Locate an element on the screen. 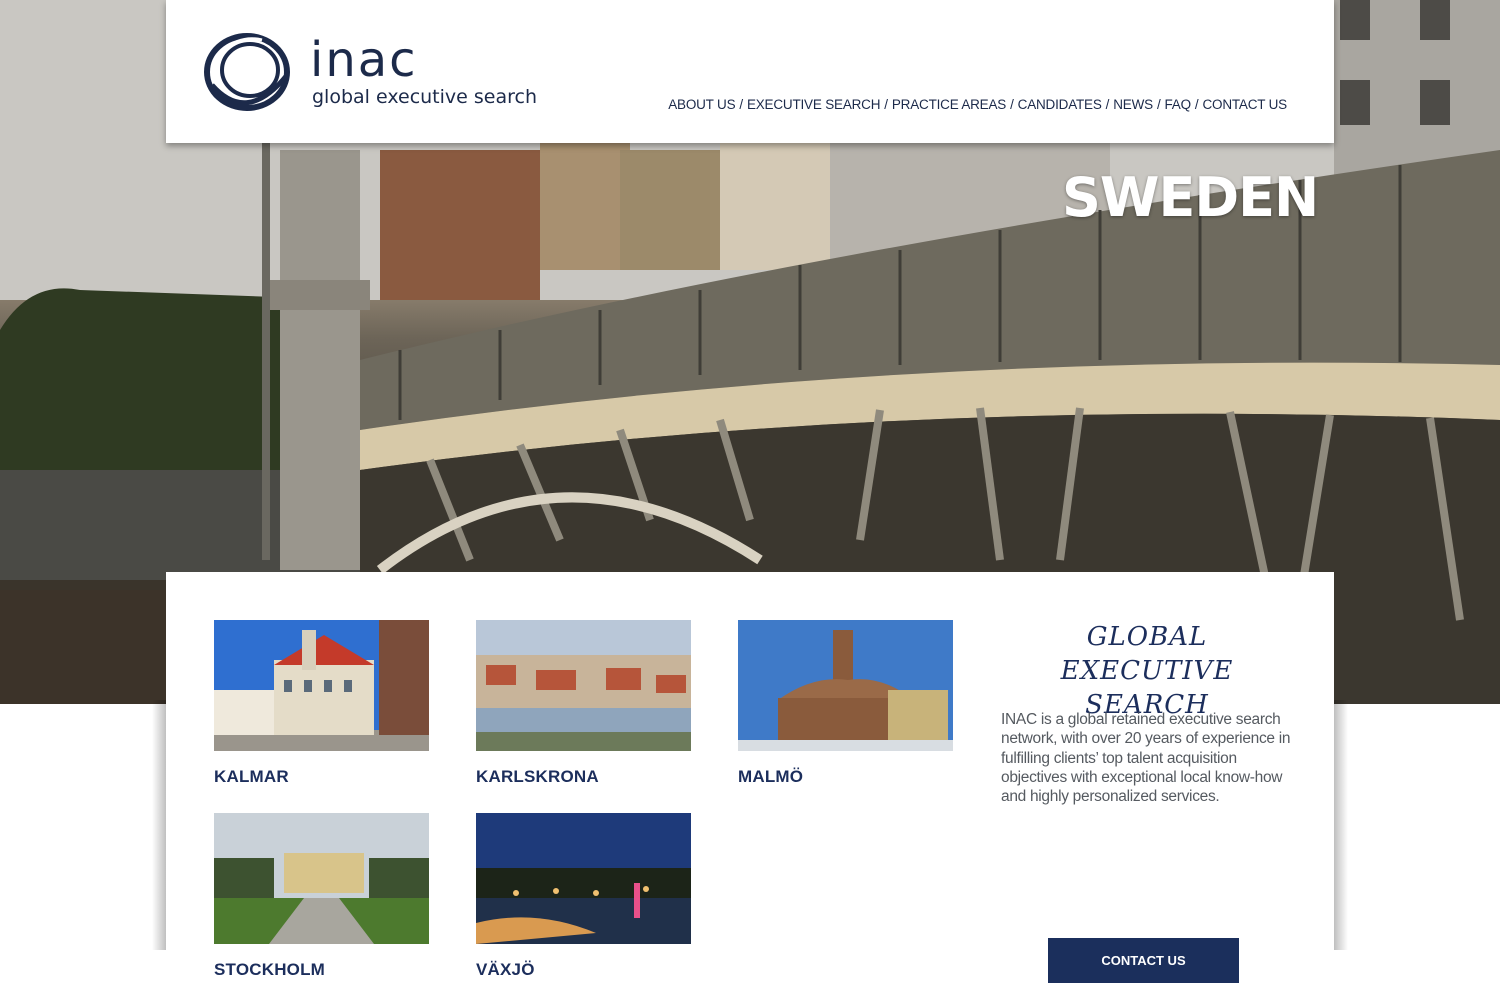 The height and width of the screenshot is (992, 1500). kalmar-photo is located at coordinates (321, 685).